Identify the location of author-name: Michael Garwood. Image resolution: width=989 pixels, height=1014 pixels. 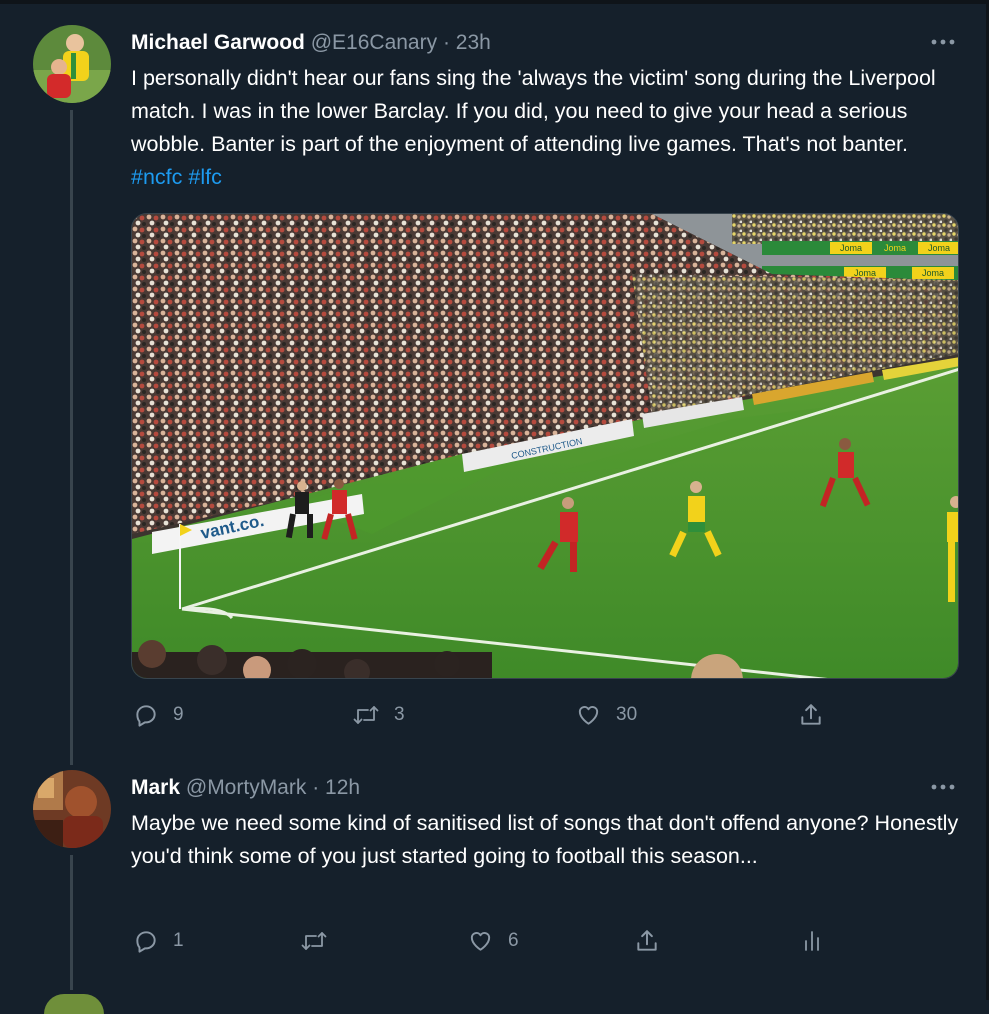
(218, 42).